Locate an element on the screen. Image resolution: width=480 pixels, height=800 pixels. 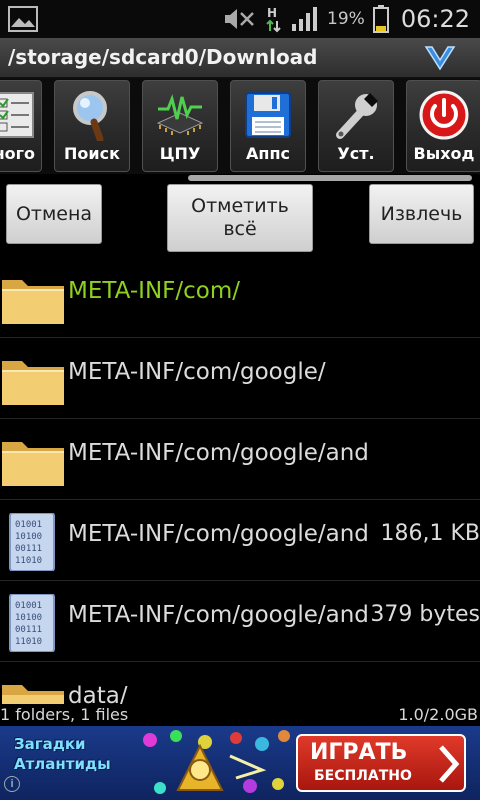
toolbar-scrollbar is located at coordinates (330, 178).